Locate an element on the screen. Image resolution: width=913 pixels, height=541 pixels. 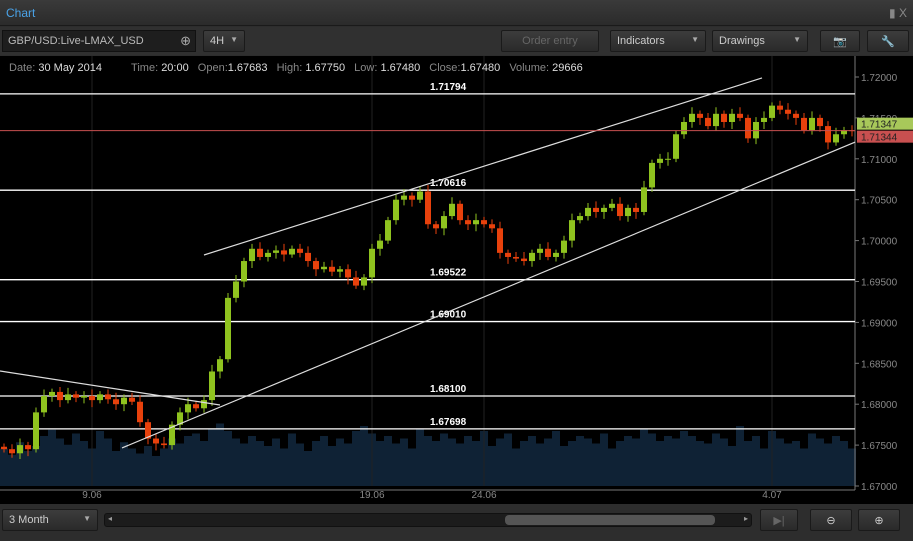
symbol-input: GBP/USD:Live-LMAX_USD ⊕ is located at coordinates (99, 41).